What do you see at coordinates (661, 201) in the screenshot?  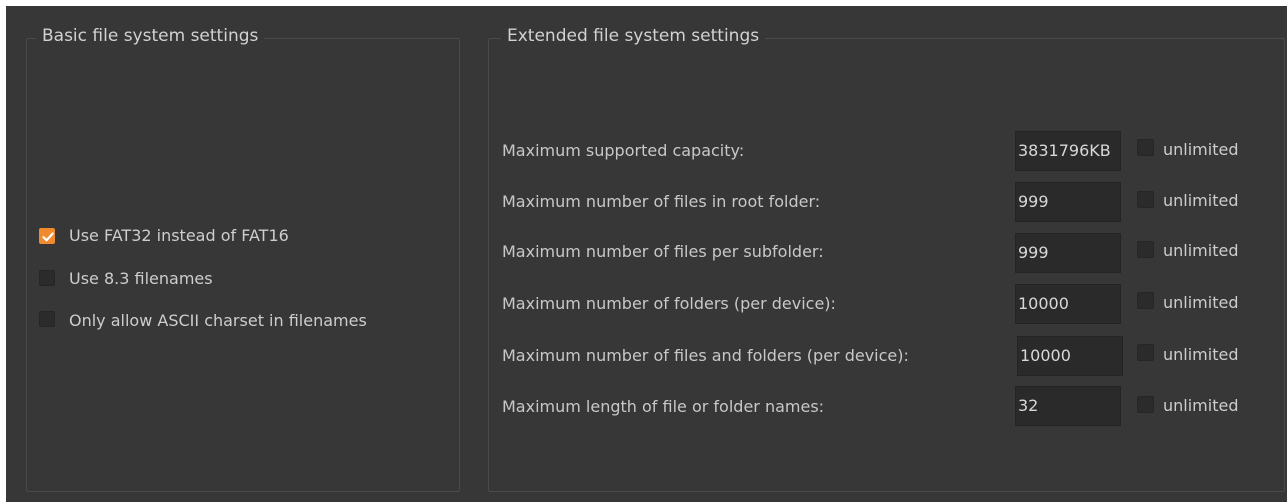 I see `max-root-files-label: Maximum number of files in root folder:` at bounding box center [661, 201].